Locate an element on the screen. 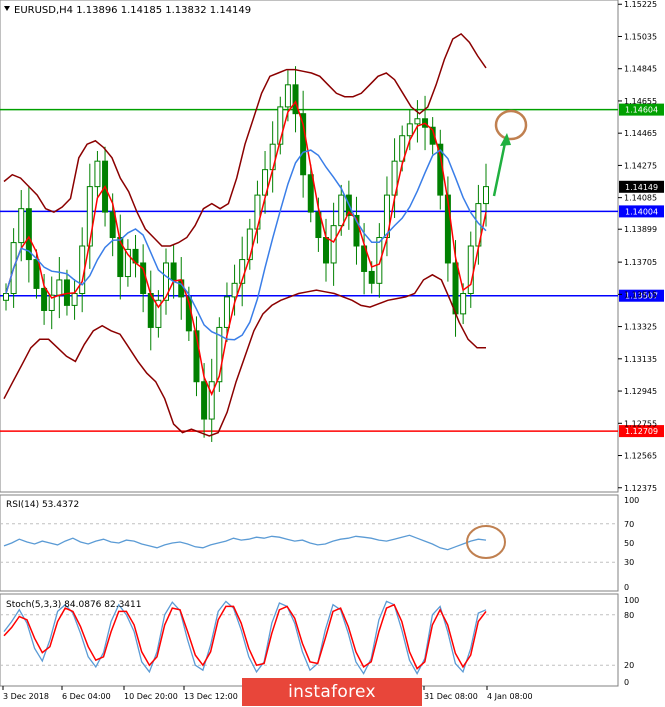  stoch-tick-label: 100 is located at coordinates (631, 600).